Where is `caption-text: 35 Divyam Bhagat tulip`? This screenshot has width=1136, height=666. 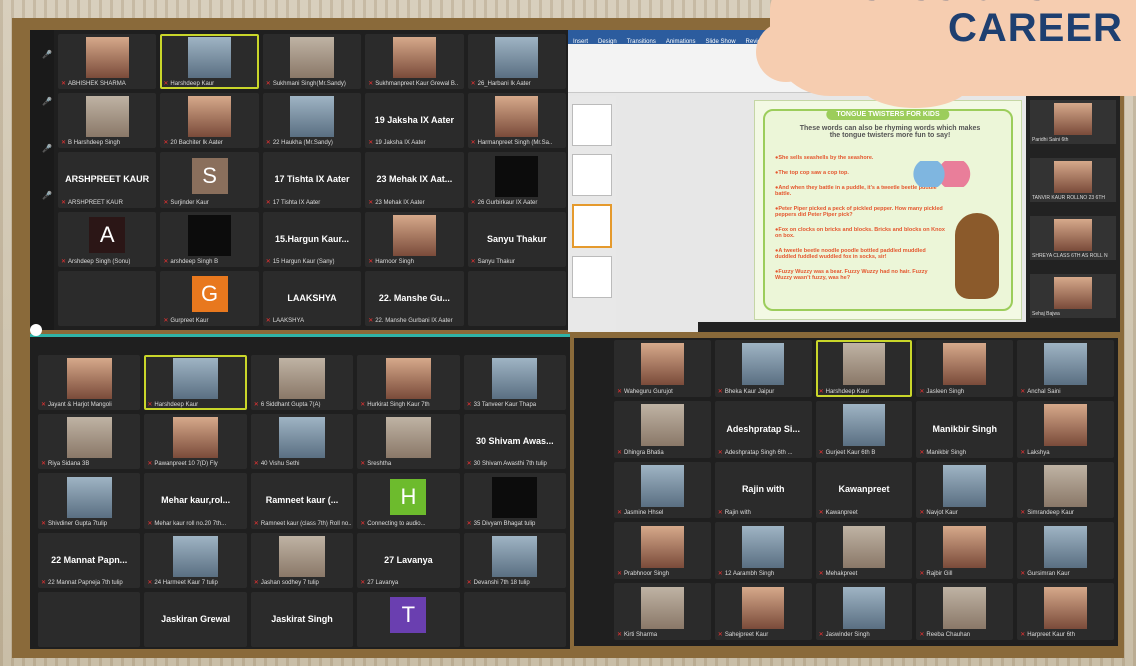 caption-text: 35 Divyam Bhagat tulip is located at coordinates (504, 523).